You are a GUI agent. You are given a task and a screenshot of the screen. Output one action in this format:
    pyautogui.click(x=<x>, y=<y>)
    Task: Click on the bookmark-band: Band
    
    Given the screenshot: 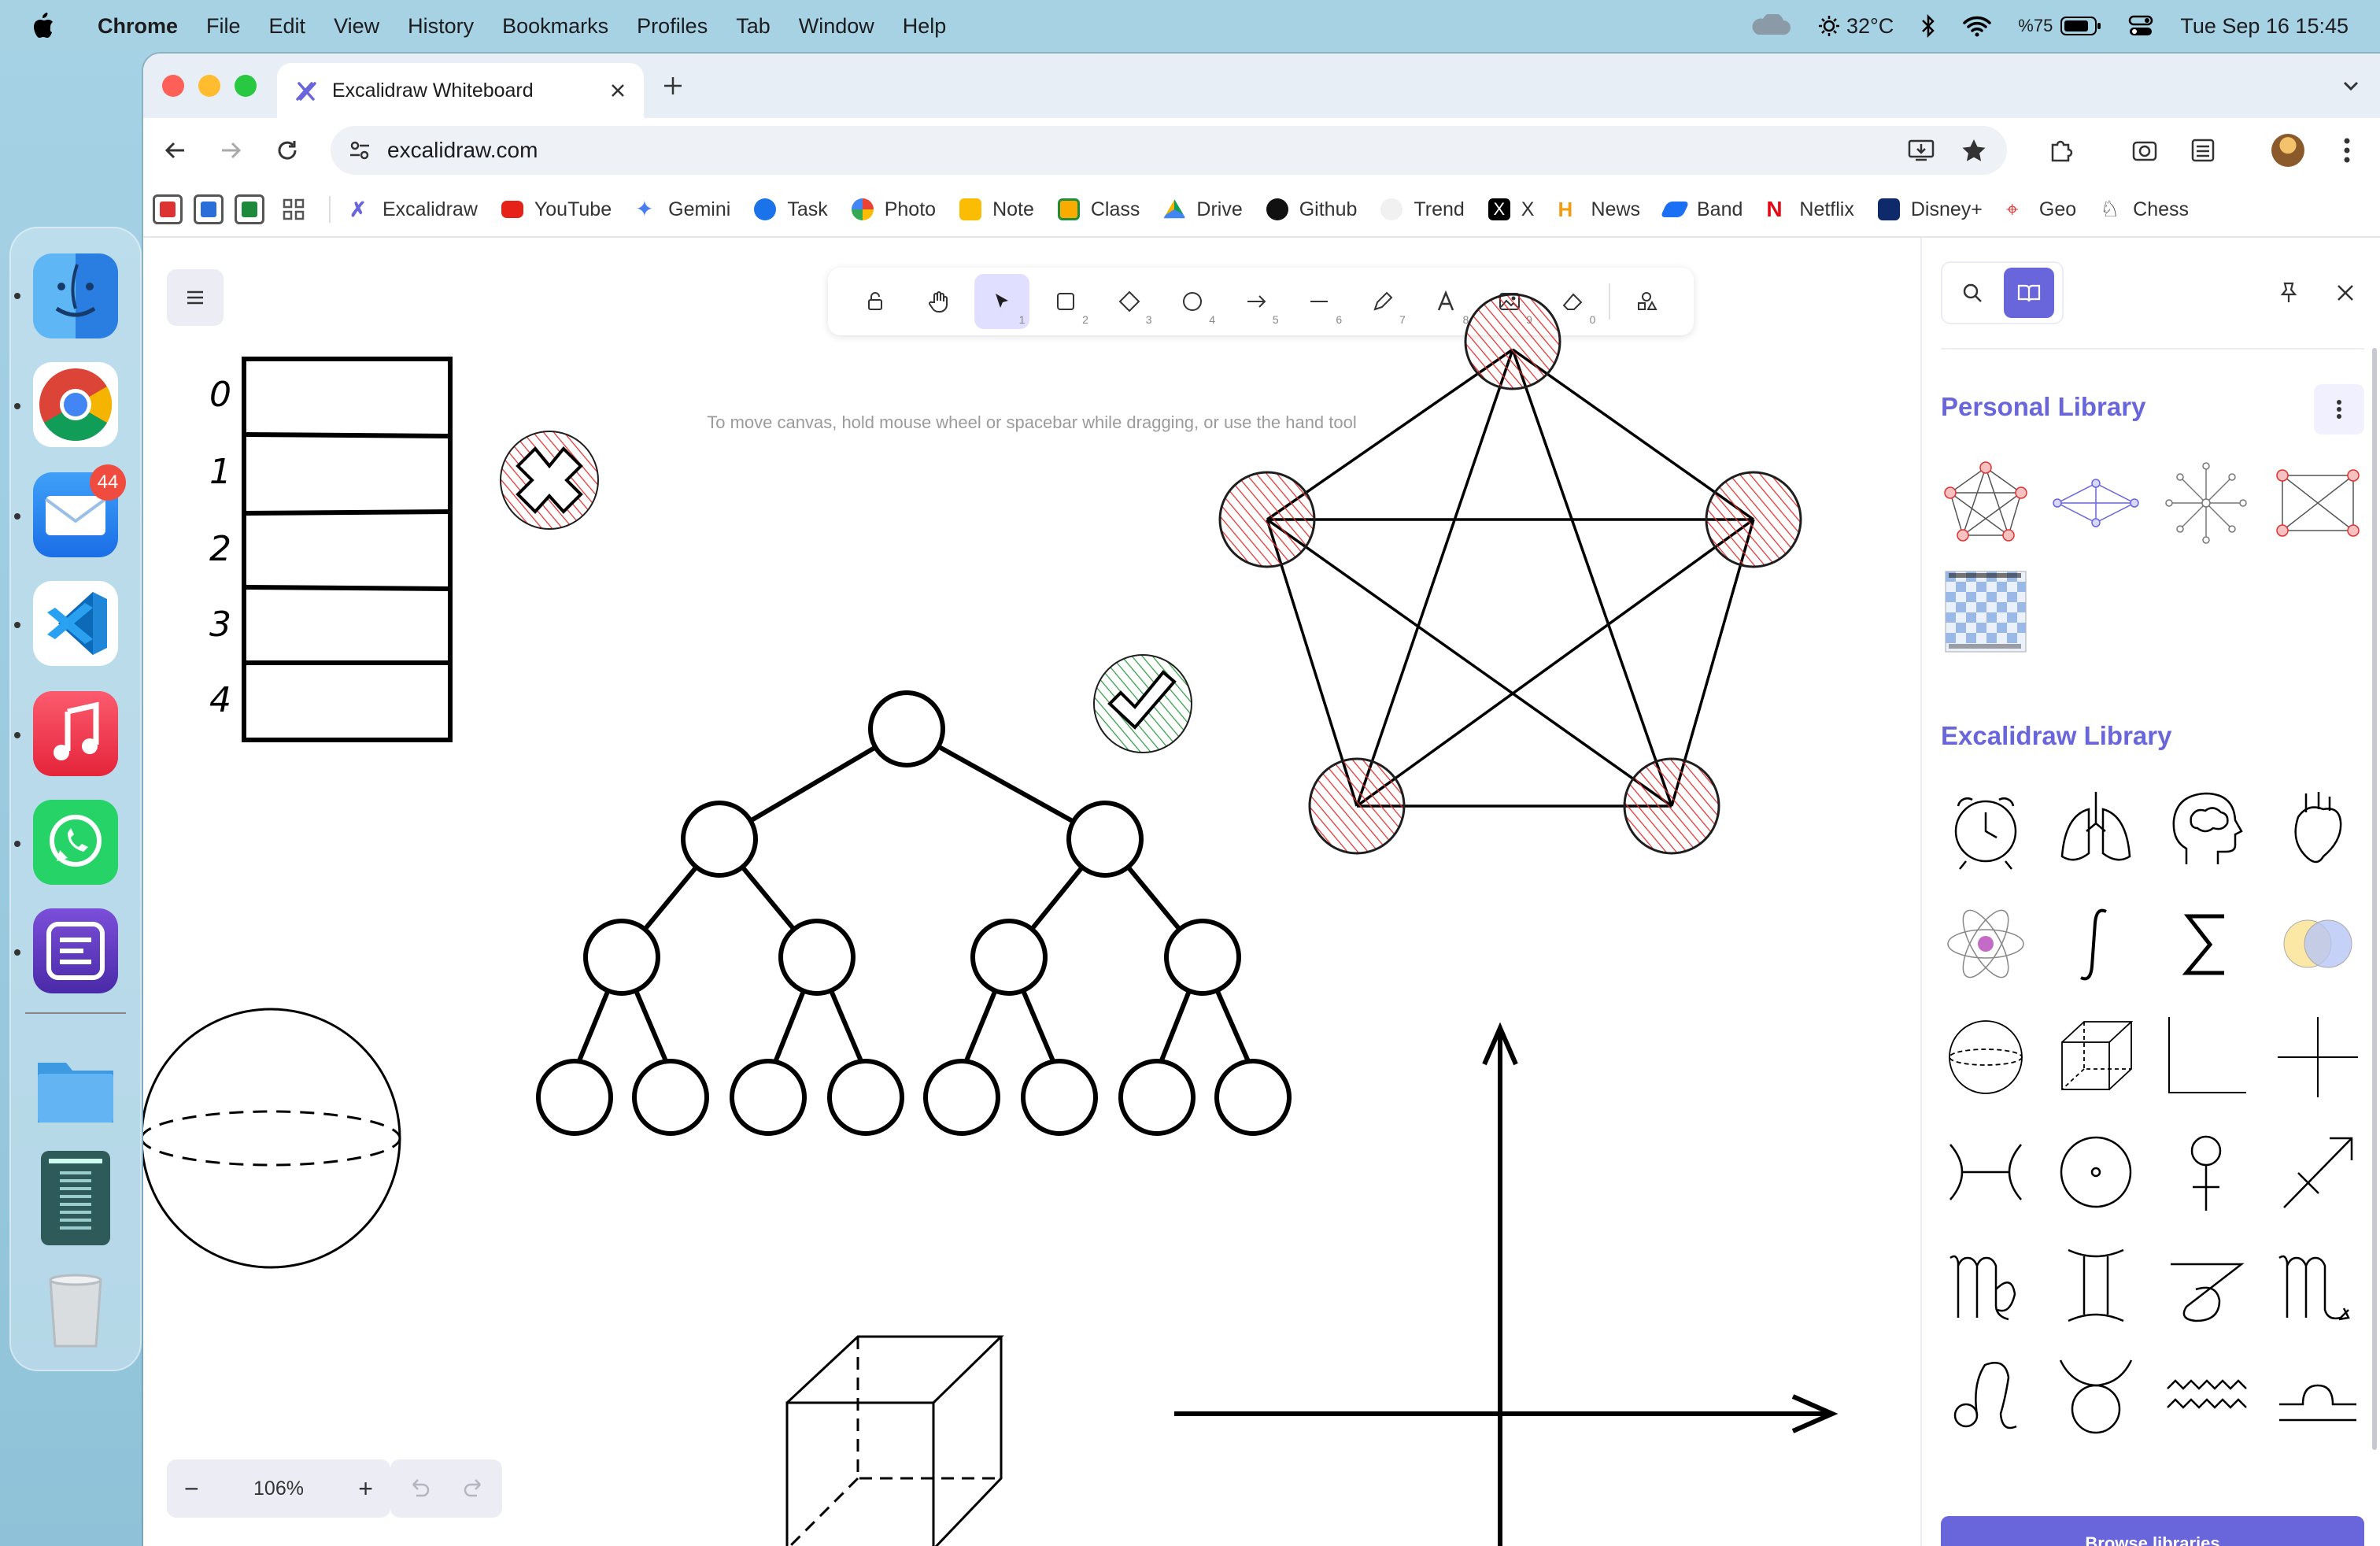 What is the action you would take?
    pyautogui.click(x=1702, y=209)
    